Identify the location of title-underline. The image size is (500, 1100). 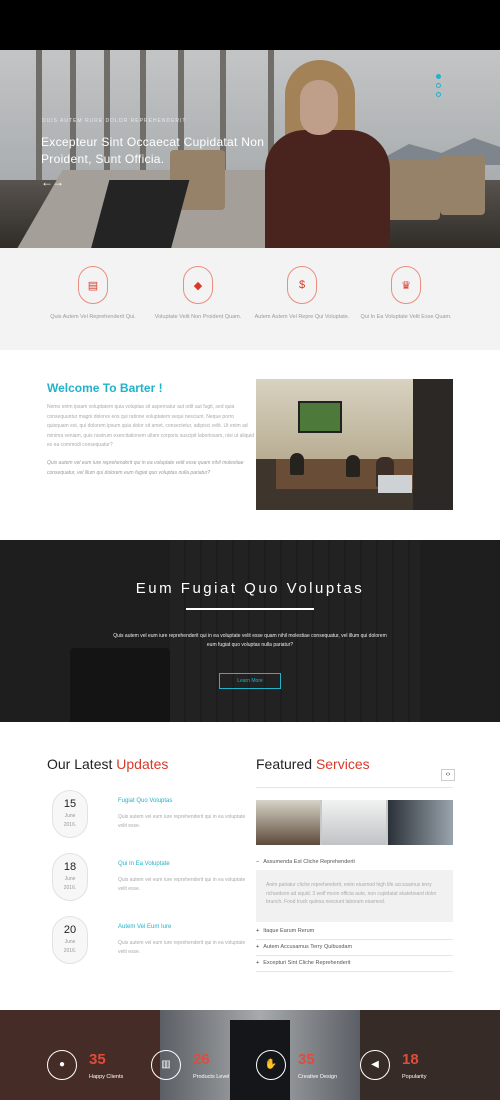
(250, 609).